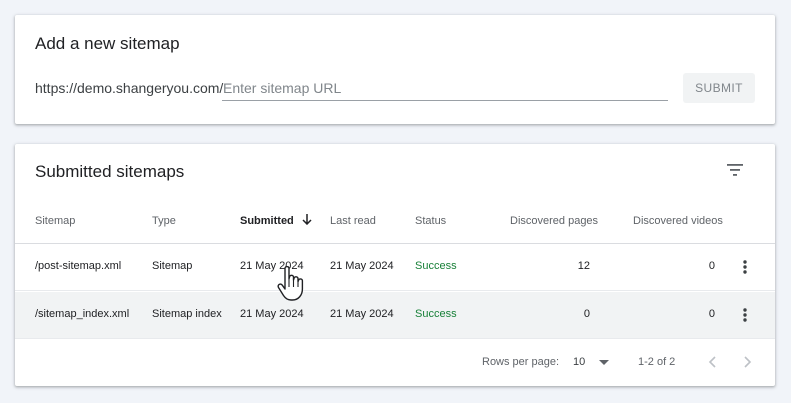 The height and width of the screenshot is (403, 791). I want to click on column-header-discovered-pages: Discovered pages, so click(554, 221).